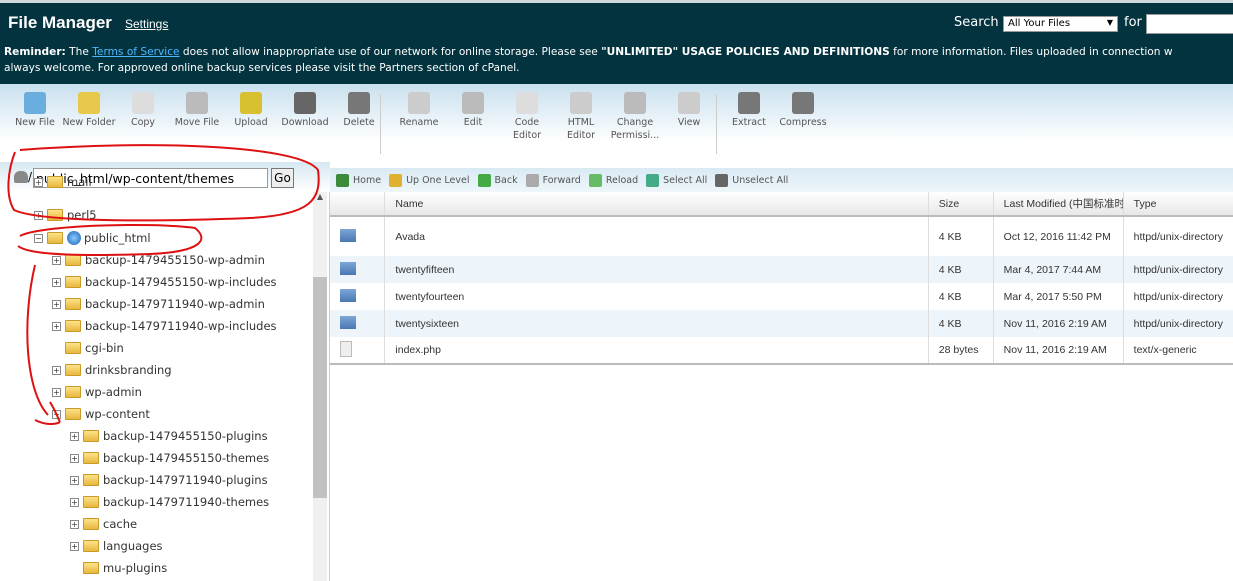  Describe the element at coordinates (1189, 24) in the screenshot. I see `search-input` at that location.